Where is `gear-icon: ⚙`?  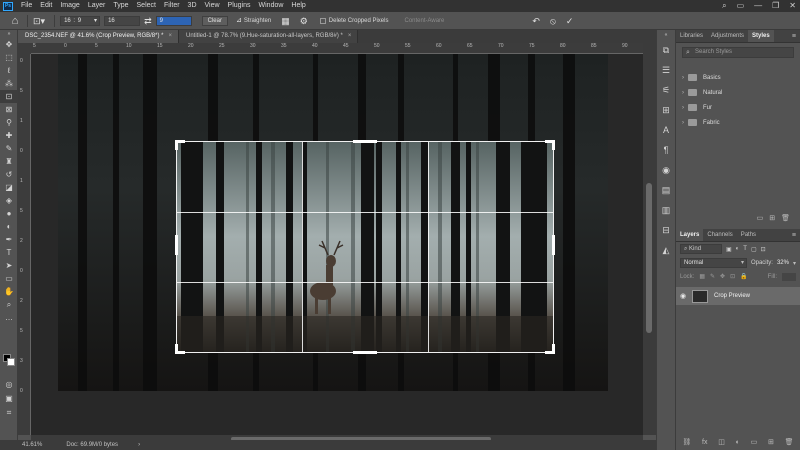
gear-icon: ⚙ is located at coordinates (304, 21).